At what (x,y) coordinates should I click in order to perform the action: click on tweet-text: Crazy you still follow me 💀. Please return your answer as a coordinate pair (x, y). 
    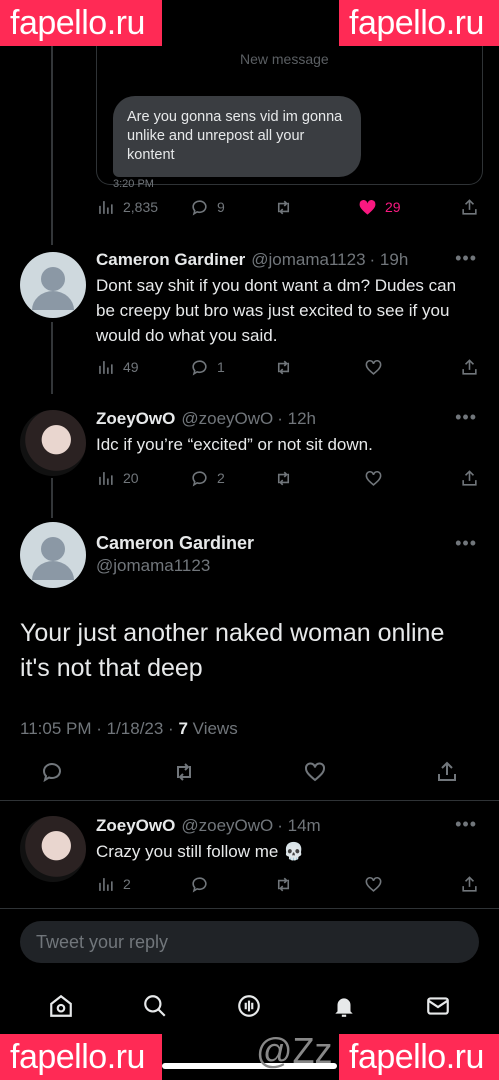
    Looking at the image, I should click on (200, 851).